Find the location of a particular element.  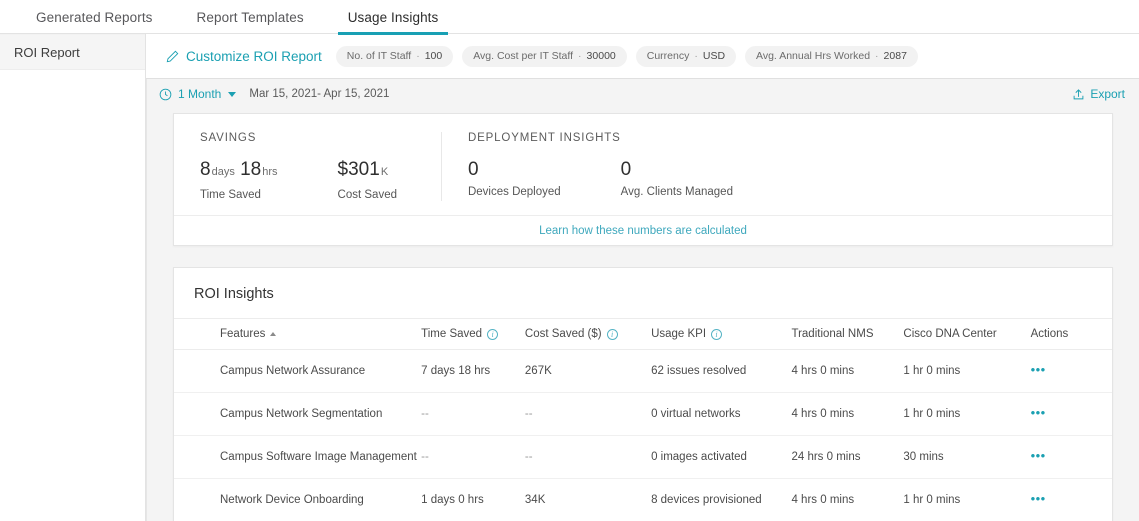

cell-usage-kpi: 0 virtual networks is located at coordinates (721, 414).